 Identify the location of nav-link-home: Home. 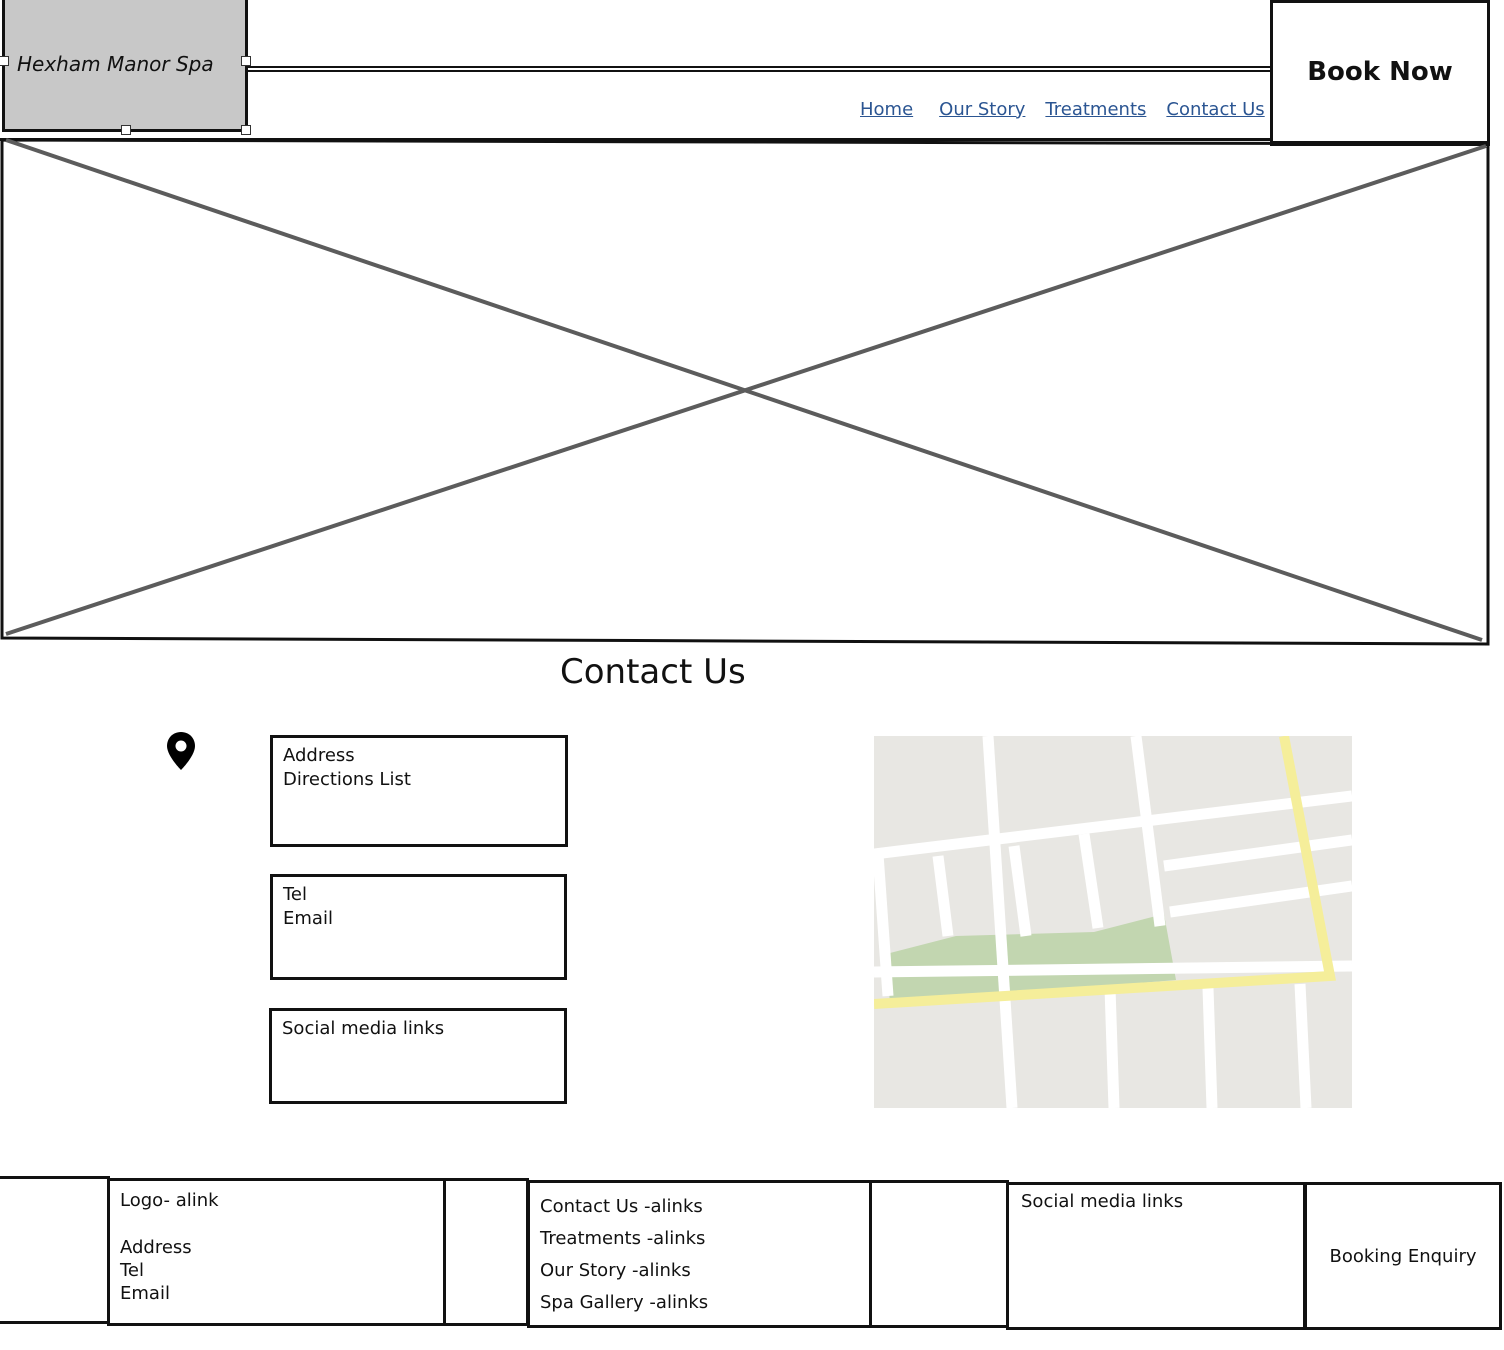
(886, 109).